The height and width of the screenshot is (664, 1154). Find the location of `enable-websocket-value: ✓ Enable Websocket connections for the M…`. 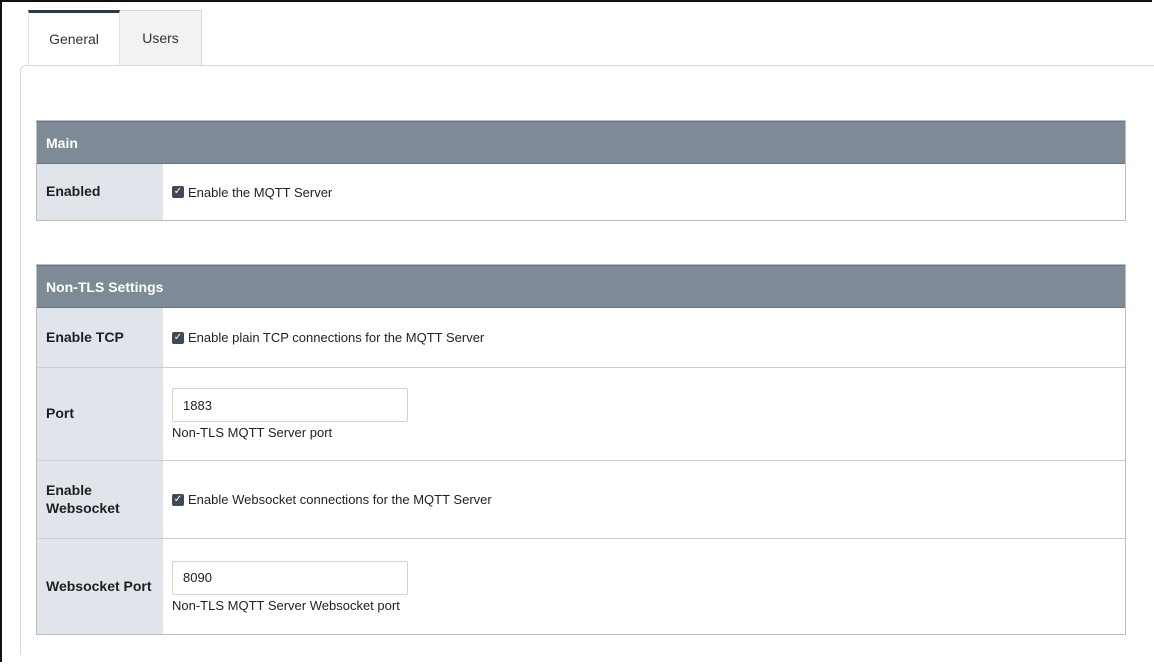

enable-websocket-value: ✓ Enable Websocket connections for the M… is located at coordinates (644, 499).